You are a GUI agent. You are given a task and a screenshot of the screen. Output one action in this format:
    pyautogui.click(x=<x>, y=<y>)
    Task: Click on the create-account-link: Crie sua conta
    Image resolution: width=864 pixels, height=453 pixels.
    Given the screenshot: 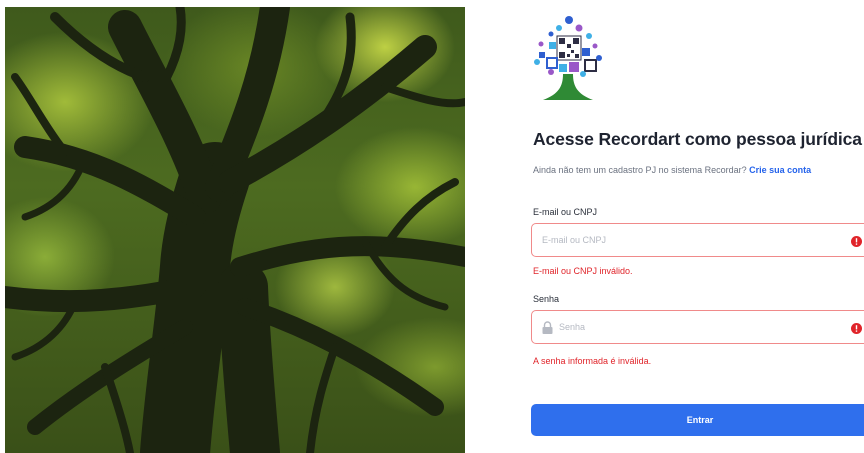 What is the action you would take?
    pyautogui.click(x=780, y=170)
    